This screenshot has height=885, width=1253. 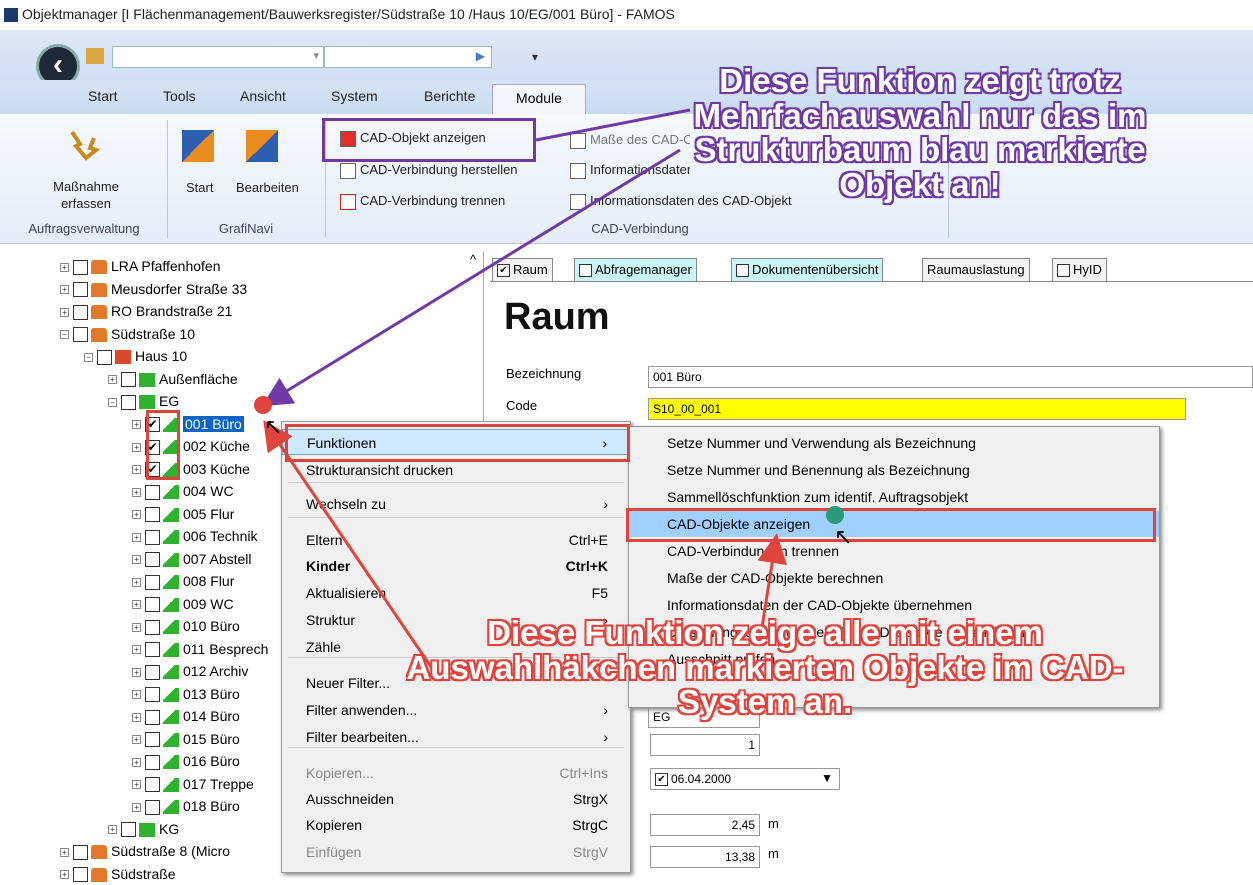 I want to click on massnahme-erfassen-button: Maßnahme erfassen, so click(x=86, y=195).